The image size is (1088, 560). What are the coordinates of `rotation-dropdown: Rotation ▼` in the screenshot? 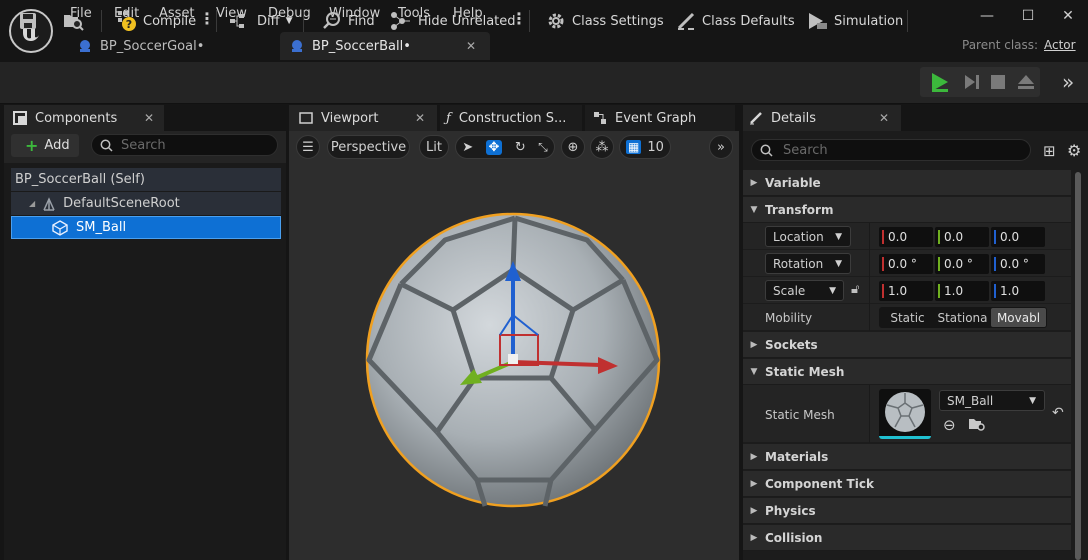 It's located at (808, 263).